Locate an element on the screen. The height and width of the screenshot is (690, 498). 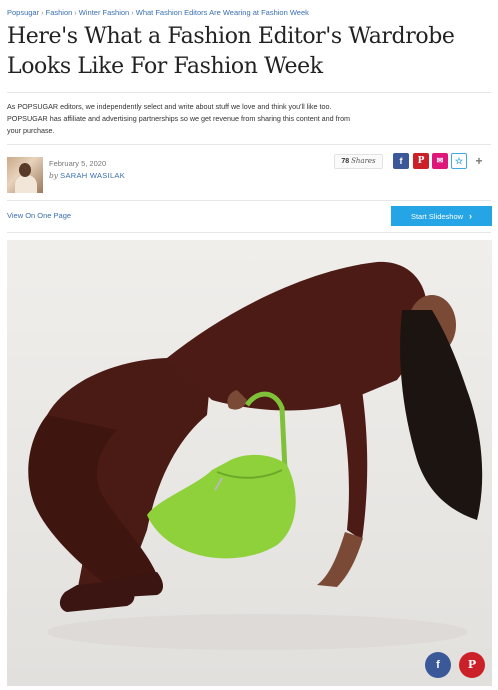
view-on-one-page-link: View On One Page is located at coordinates (39, 215).